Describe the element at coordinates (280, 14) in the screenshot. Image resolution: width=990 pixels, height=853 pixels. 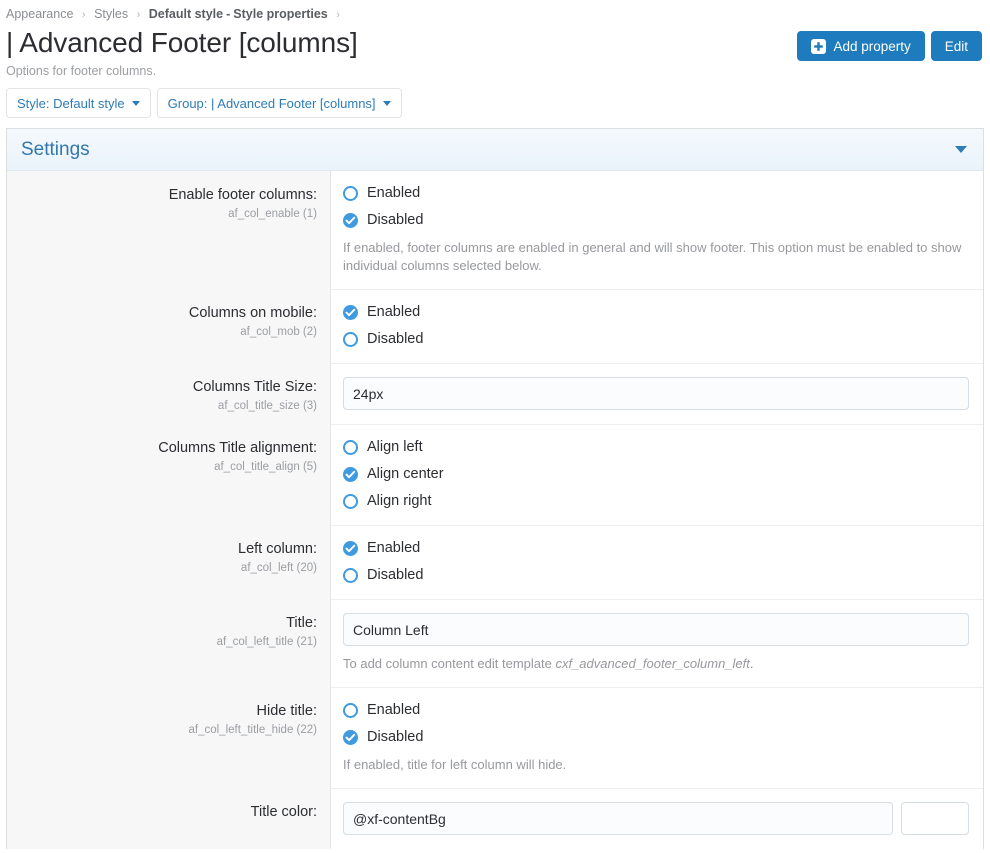
I see `breadcrumb-item-style-properties: Style properties` at that location.